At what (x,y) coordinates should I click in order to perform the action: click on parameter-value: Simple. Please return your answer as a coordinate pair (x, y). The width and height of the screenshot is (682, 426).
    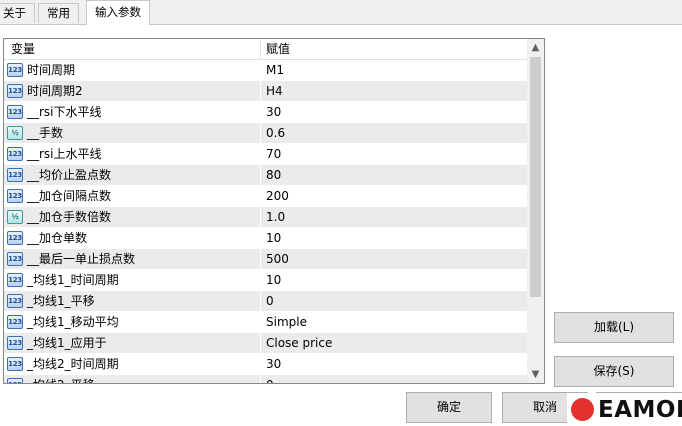
    Looking at the image, I should click on (286, 322).